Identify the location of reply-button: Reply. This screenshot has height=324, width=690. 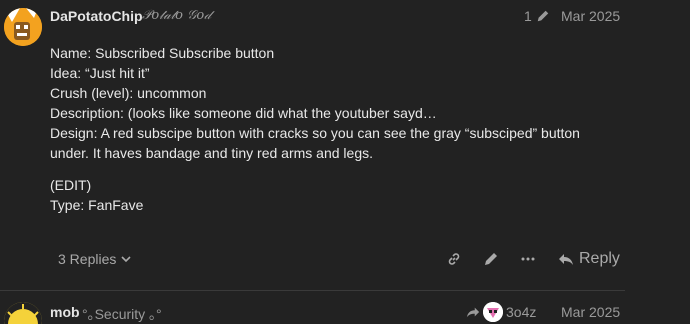
(589, 259).